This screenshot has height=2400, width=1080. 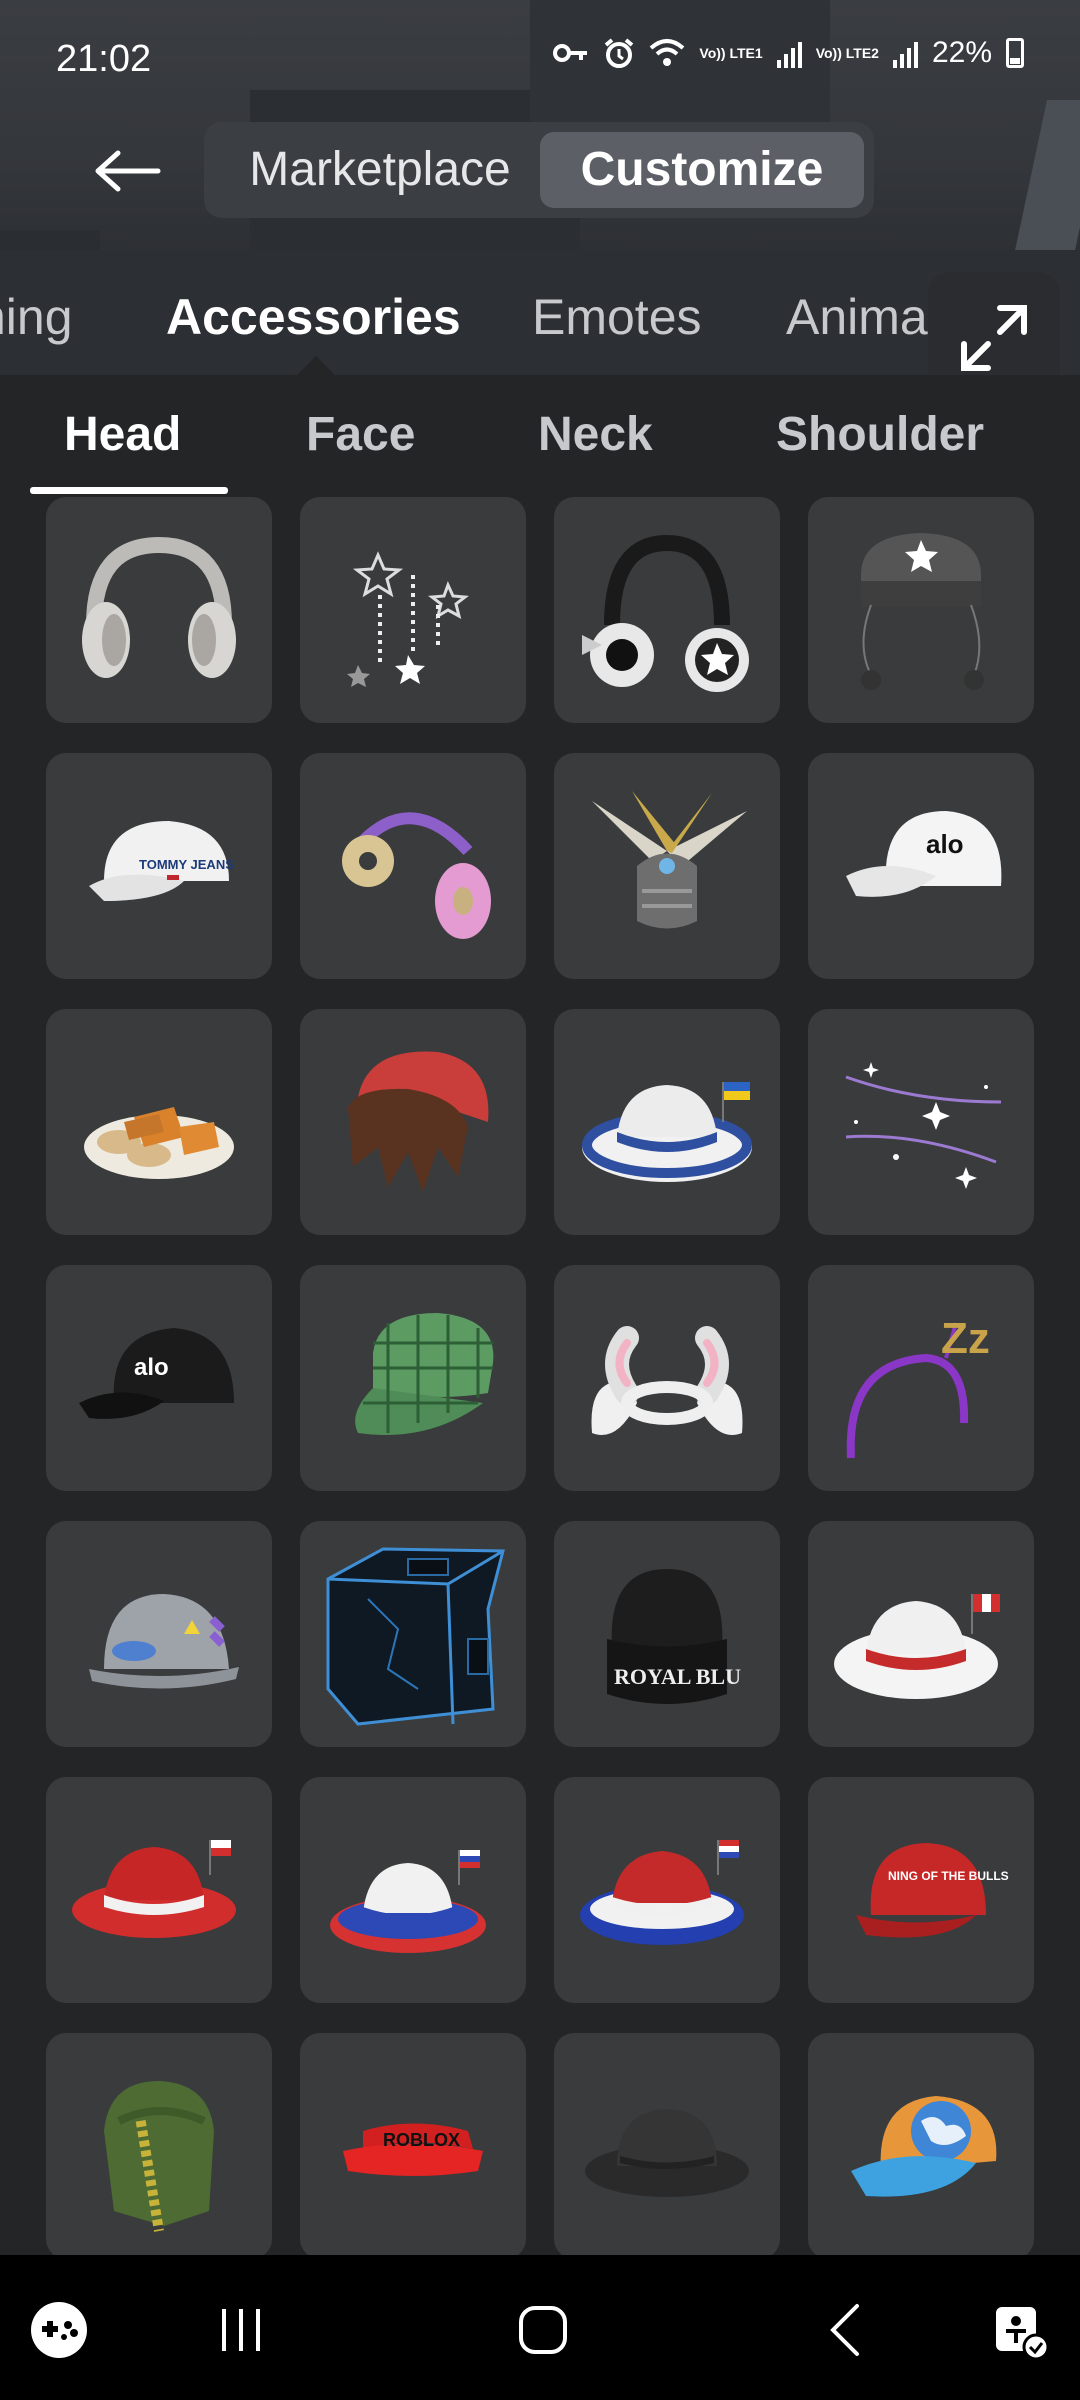 What do you see at coordinates (948, 1876) in the screenshot?
I see `svg-text: NING OF THE BULLS` at bounding box center [948, 1876].